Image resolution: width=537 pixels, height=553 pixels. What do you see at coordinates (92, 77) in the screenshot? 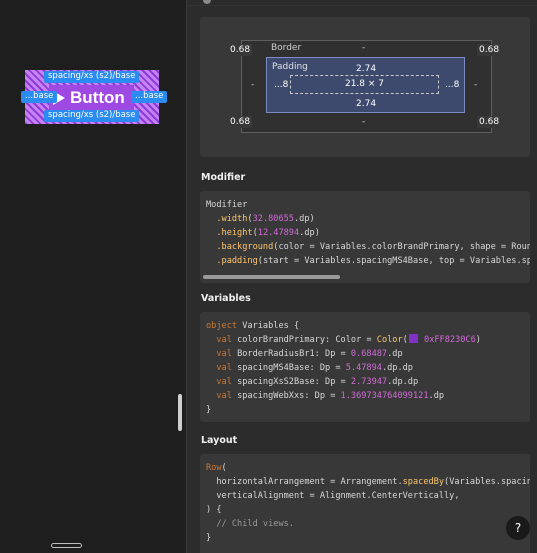
I see `spacing-tag-top: spacing/xs (s2)/base` at bounding box center [92, 77].